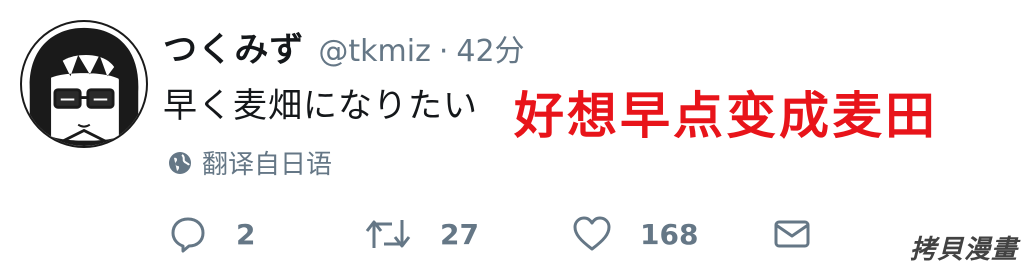 The width and height of the screenshot is (1032, 276). Describe the element at coordinates (726, 116) in the screenshot. I see `translation-caption: 好想早点变成麦田` at that location.